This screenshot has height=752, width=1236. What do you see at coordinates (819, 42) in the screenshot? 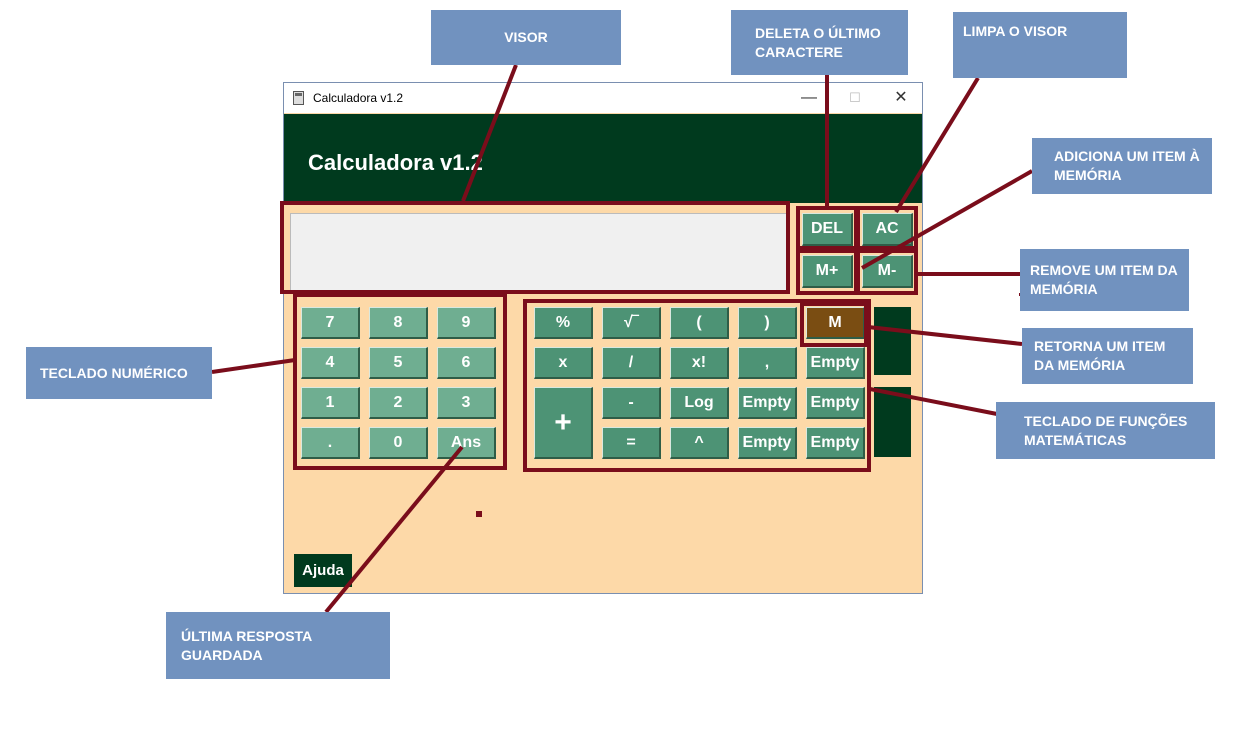
I see `annotation-delete: DELETA O ÚLTIMO CARACTERE` at bounding box center [819, 42].